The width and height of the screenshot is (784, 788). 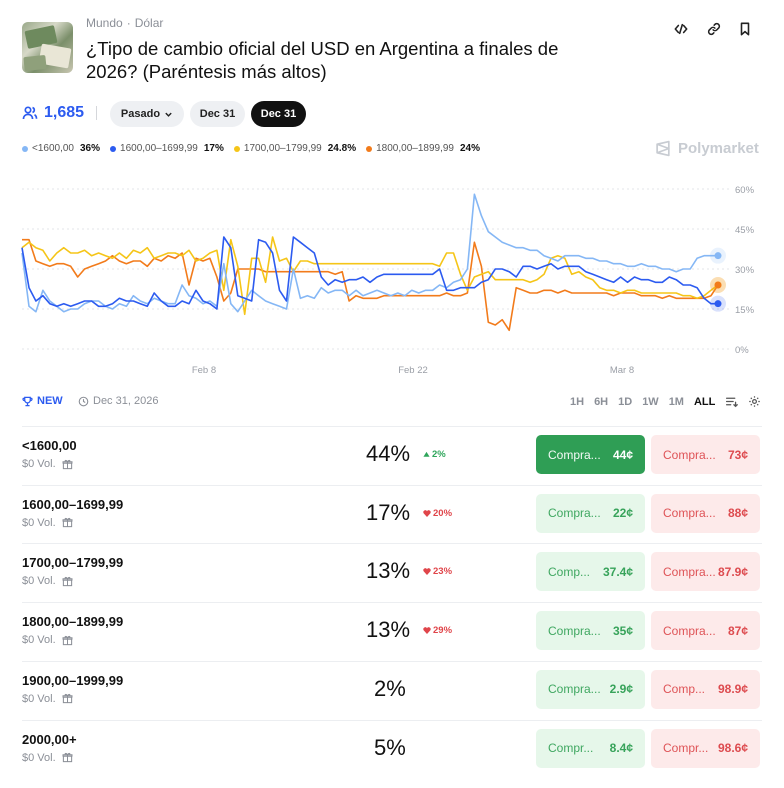 I want to click on buy-yes-price: 37.4¢, so click(x=617, y=571).